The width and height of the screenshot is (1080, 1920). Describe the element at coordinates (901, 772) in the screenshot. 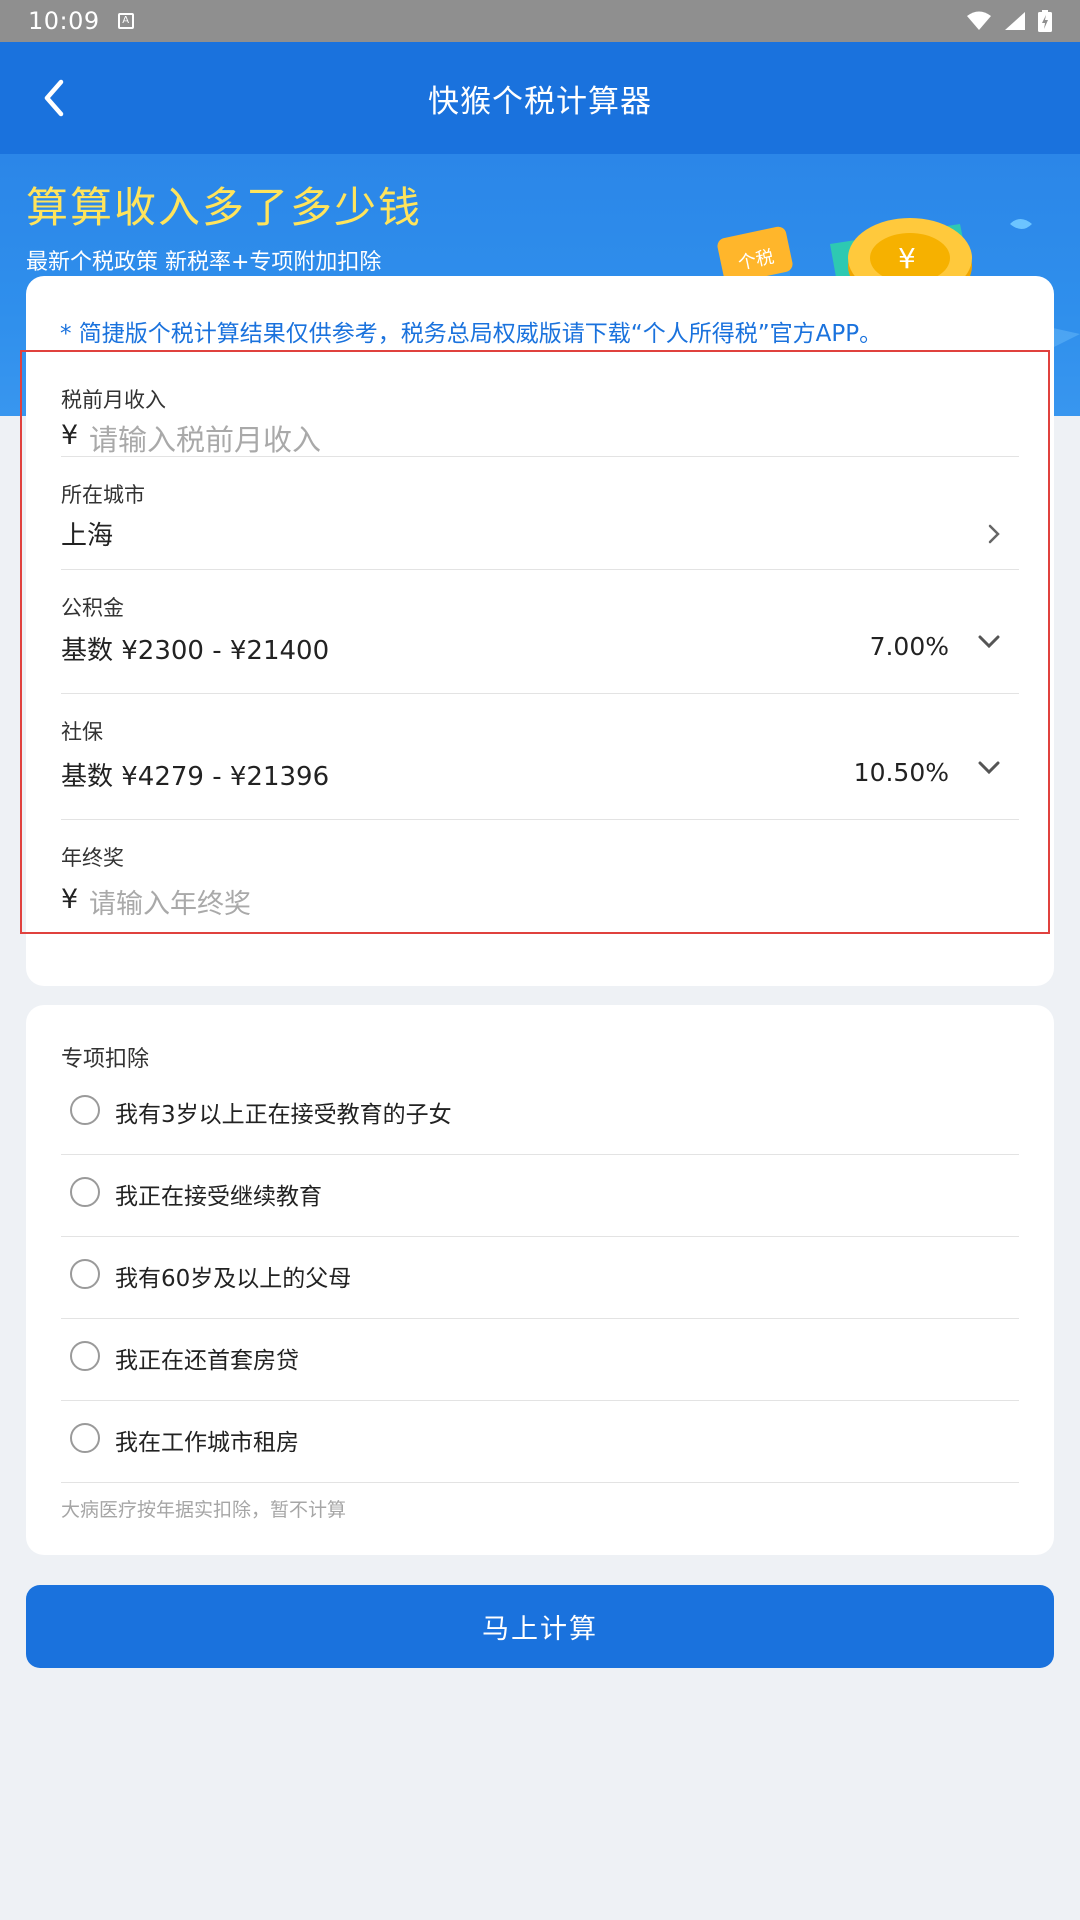

I see `social-insurance-rate: 10.50%` at that location.